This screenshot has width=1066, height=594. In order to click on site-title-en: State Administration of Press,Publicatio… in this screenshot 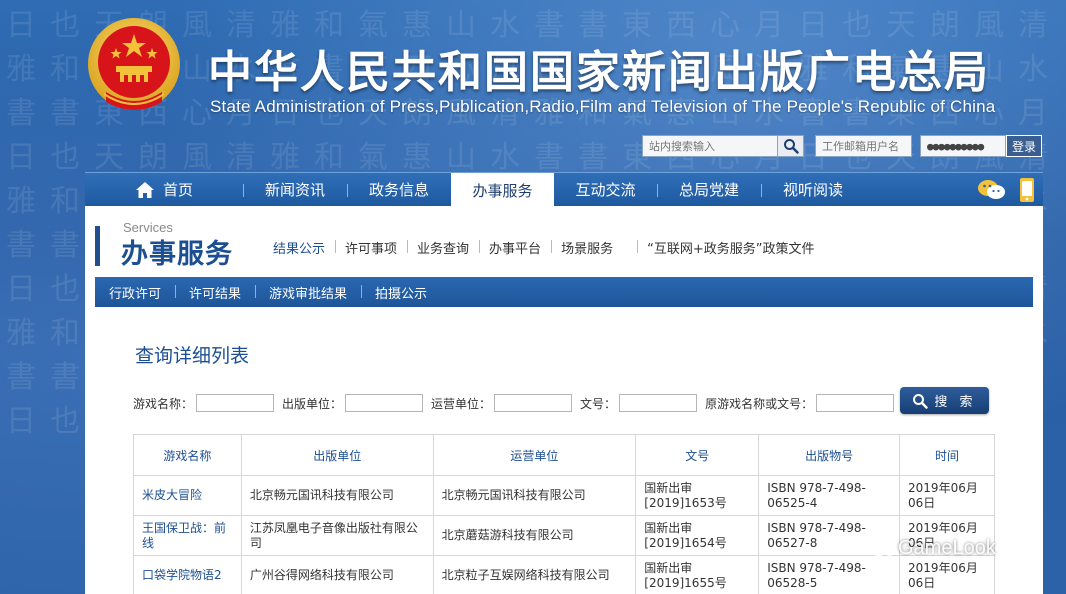, I will do `click(603, 106)`.